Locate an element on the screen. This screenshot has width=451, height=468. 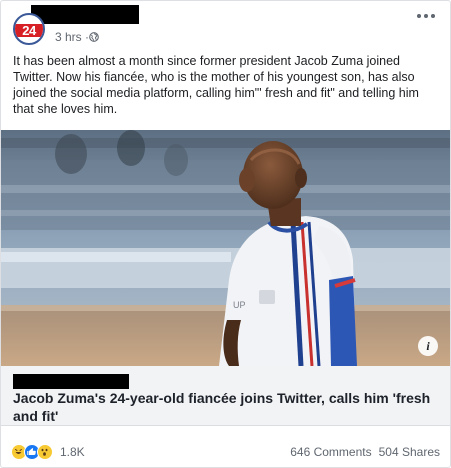
reaction-count: 1.8K is located at coordinates (72, 452).